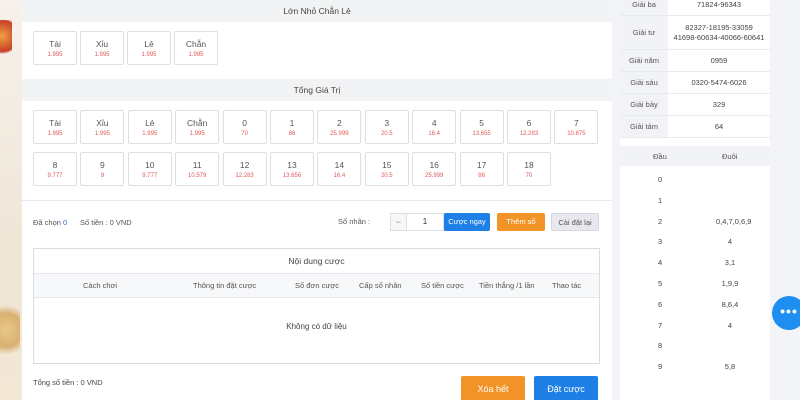  I want to click on bet-option-cell: 5 13.655, so click(481, 127).